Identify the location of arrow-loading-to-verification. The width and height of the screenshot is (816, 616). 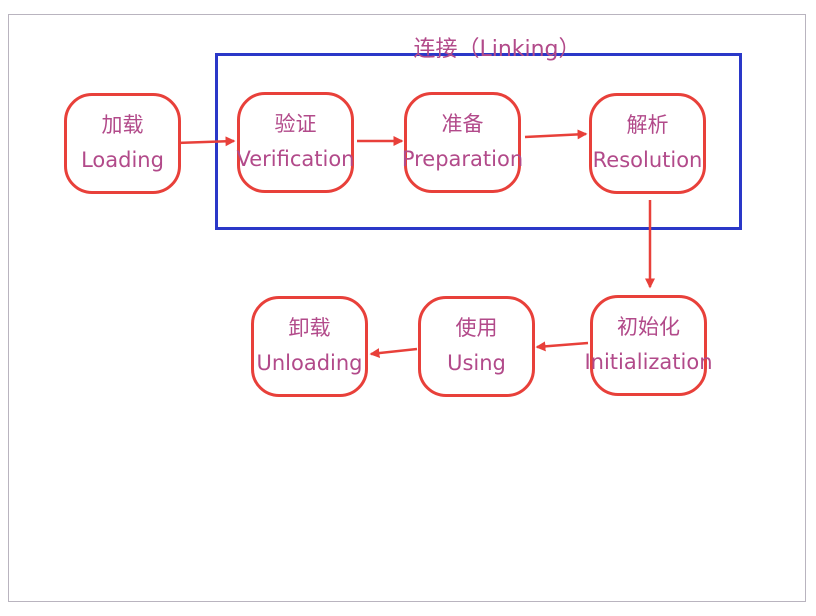
(205, 141).